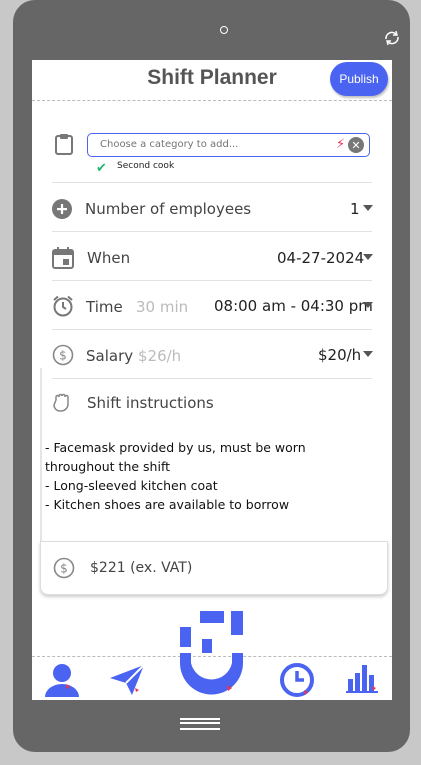  Describe the element at coordinates (215, 144) in the screenshot. I see `category-input-field` at that location.